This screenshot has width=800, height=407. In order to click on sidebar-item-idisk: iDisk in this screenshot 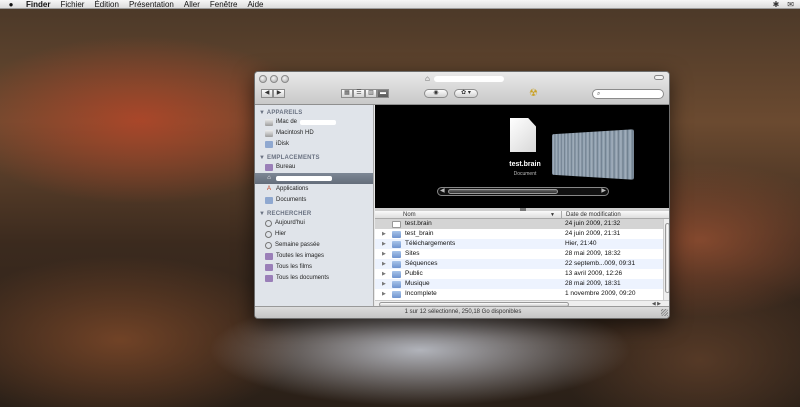, I will do `click(314, 144)`.